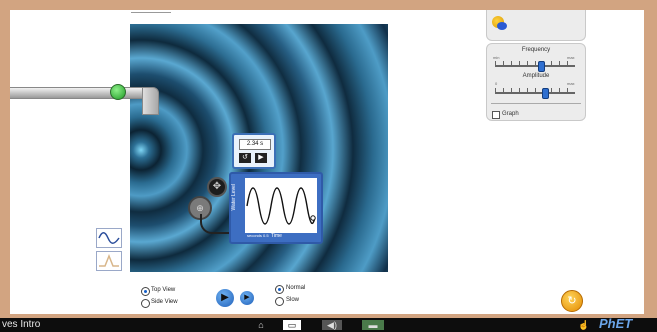  What do you see at coordinates (536, 82) in the screenshot?
I see `control-panel: Frequency min max Amplitude 0 max Graph` at bounding box center [536, 82].